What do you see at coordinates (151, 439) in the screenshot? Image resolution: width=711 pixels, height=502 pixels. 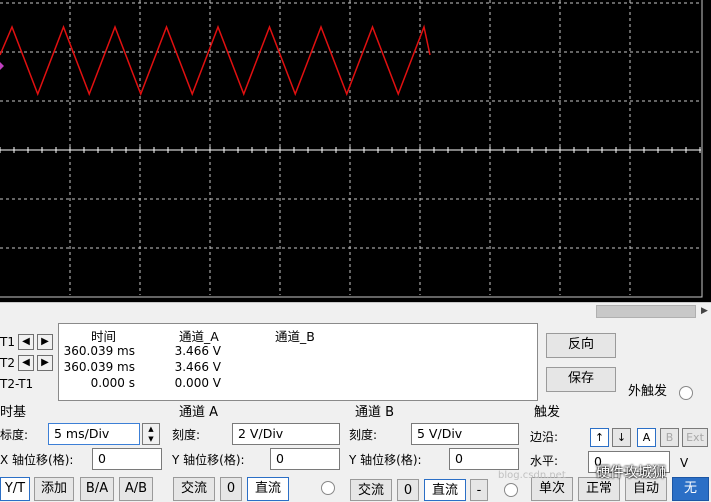 I see `spin-down-icon: ▼` at bounding box center [151, 439].